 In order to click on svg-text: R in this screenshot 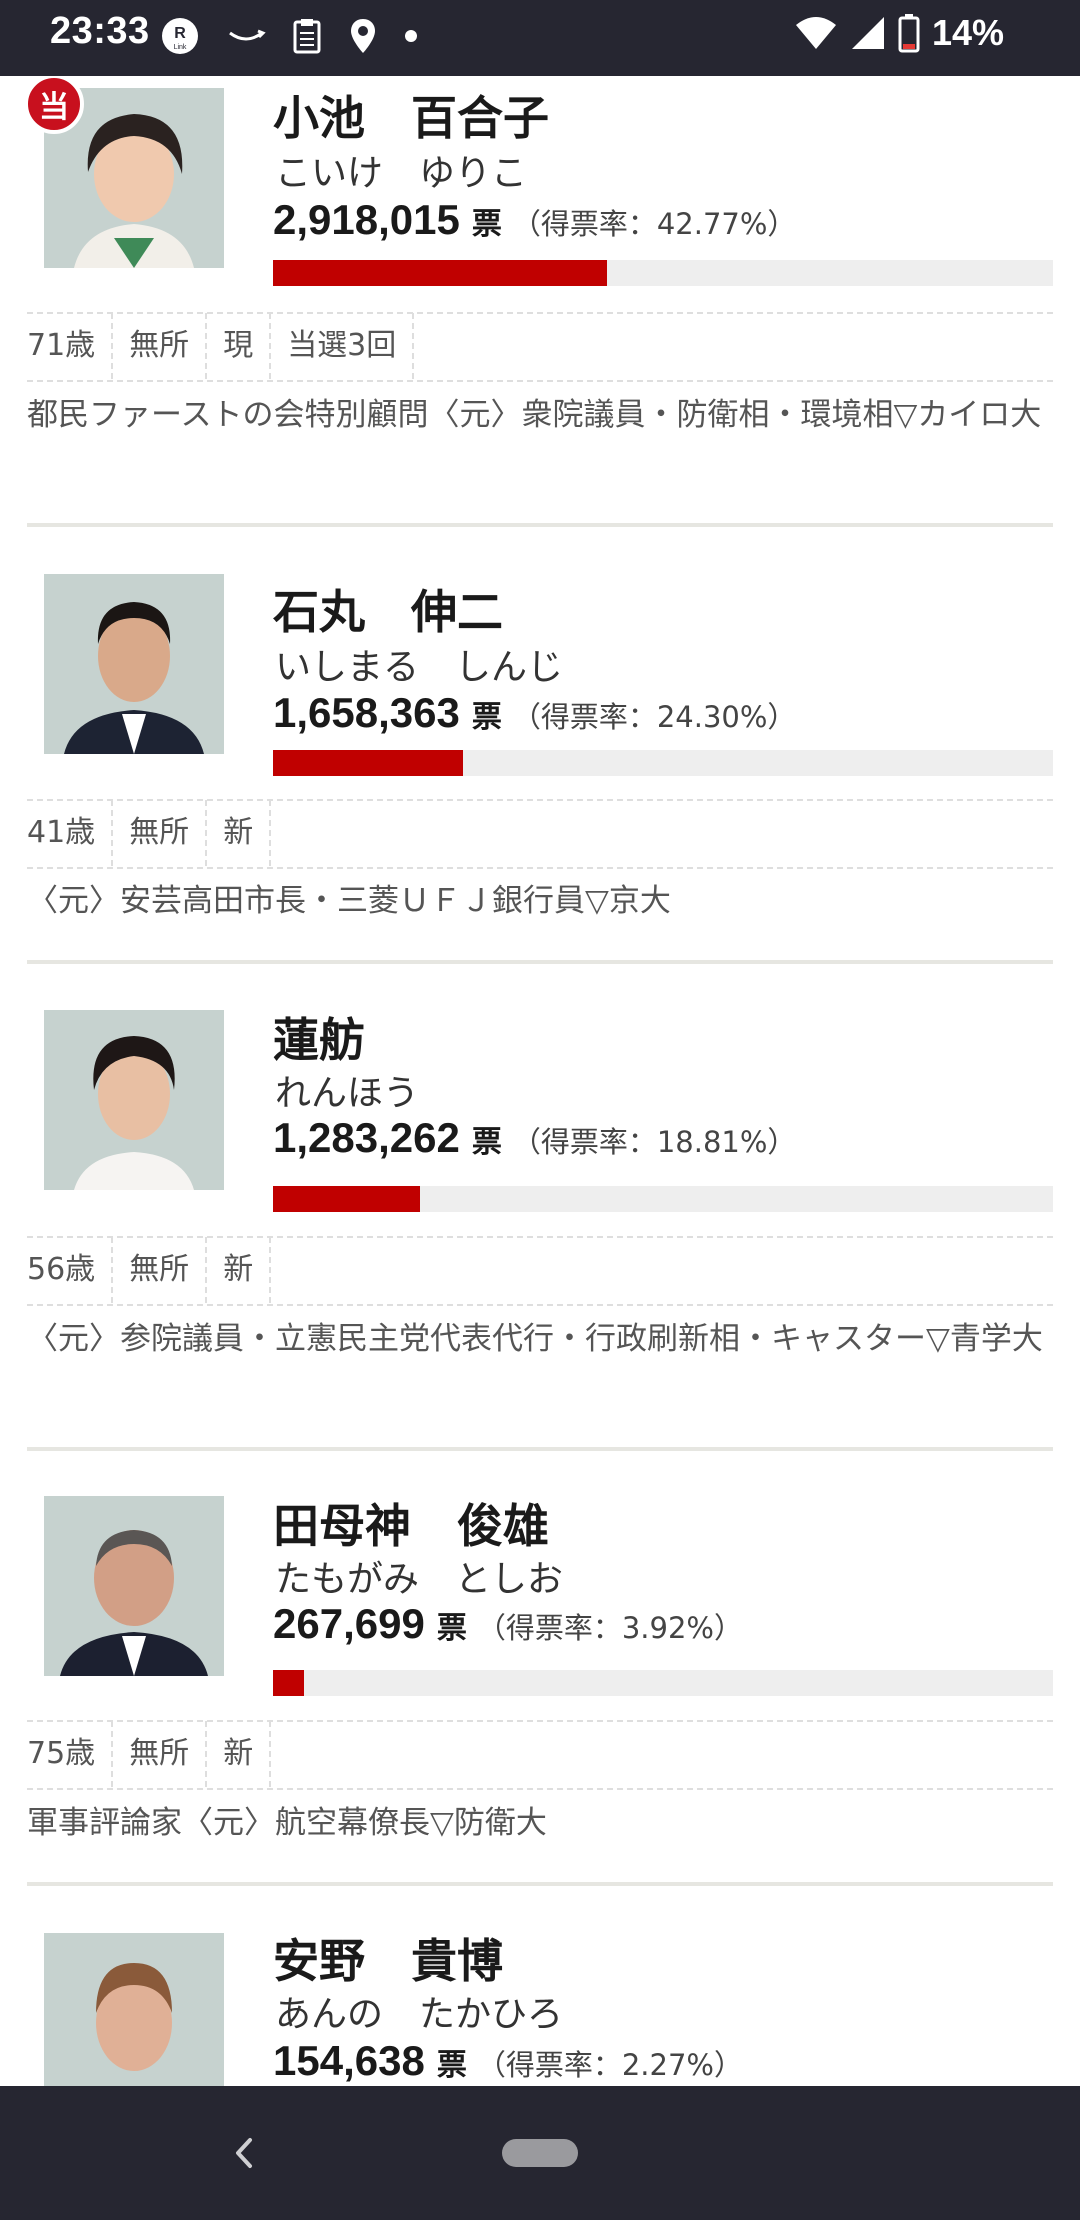, I will do `click(180, 33)`.